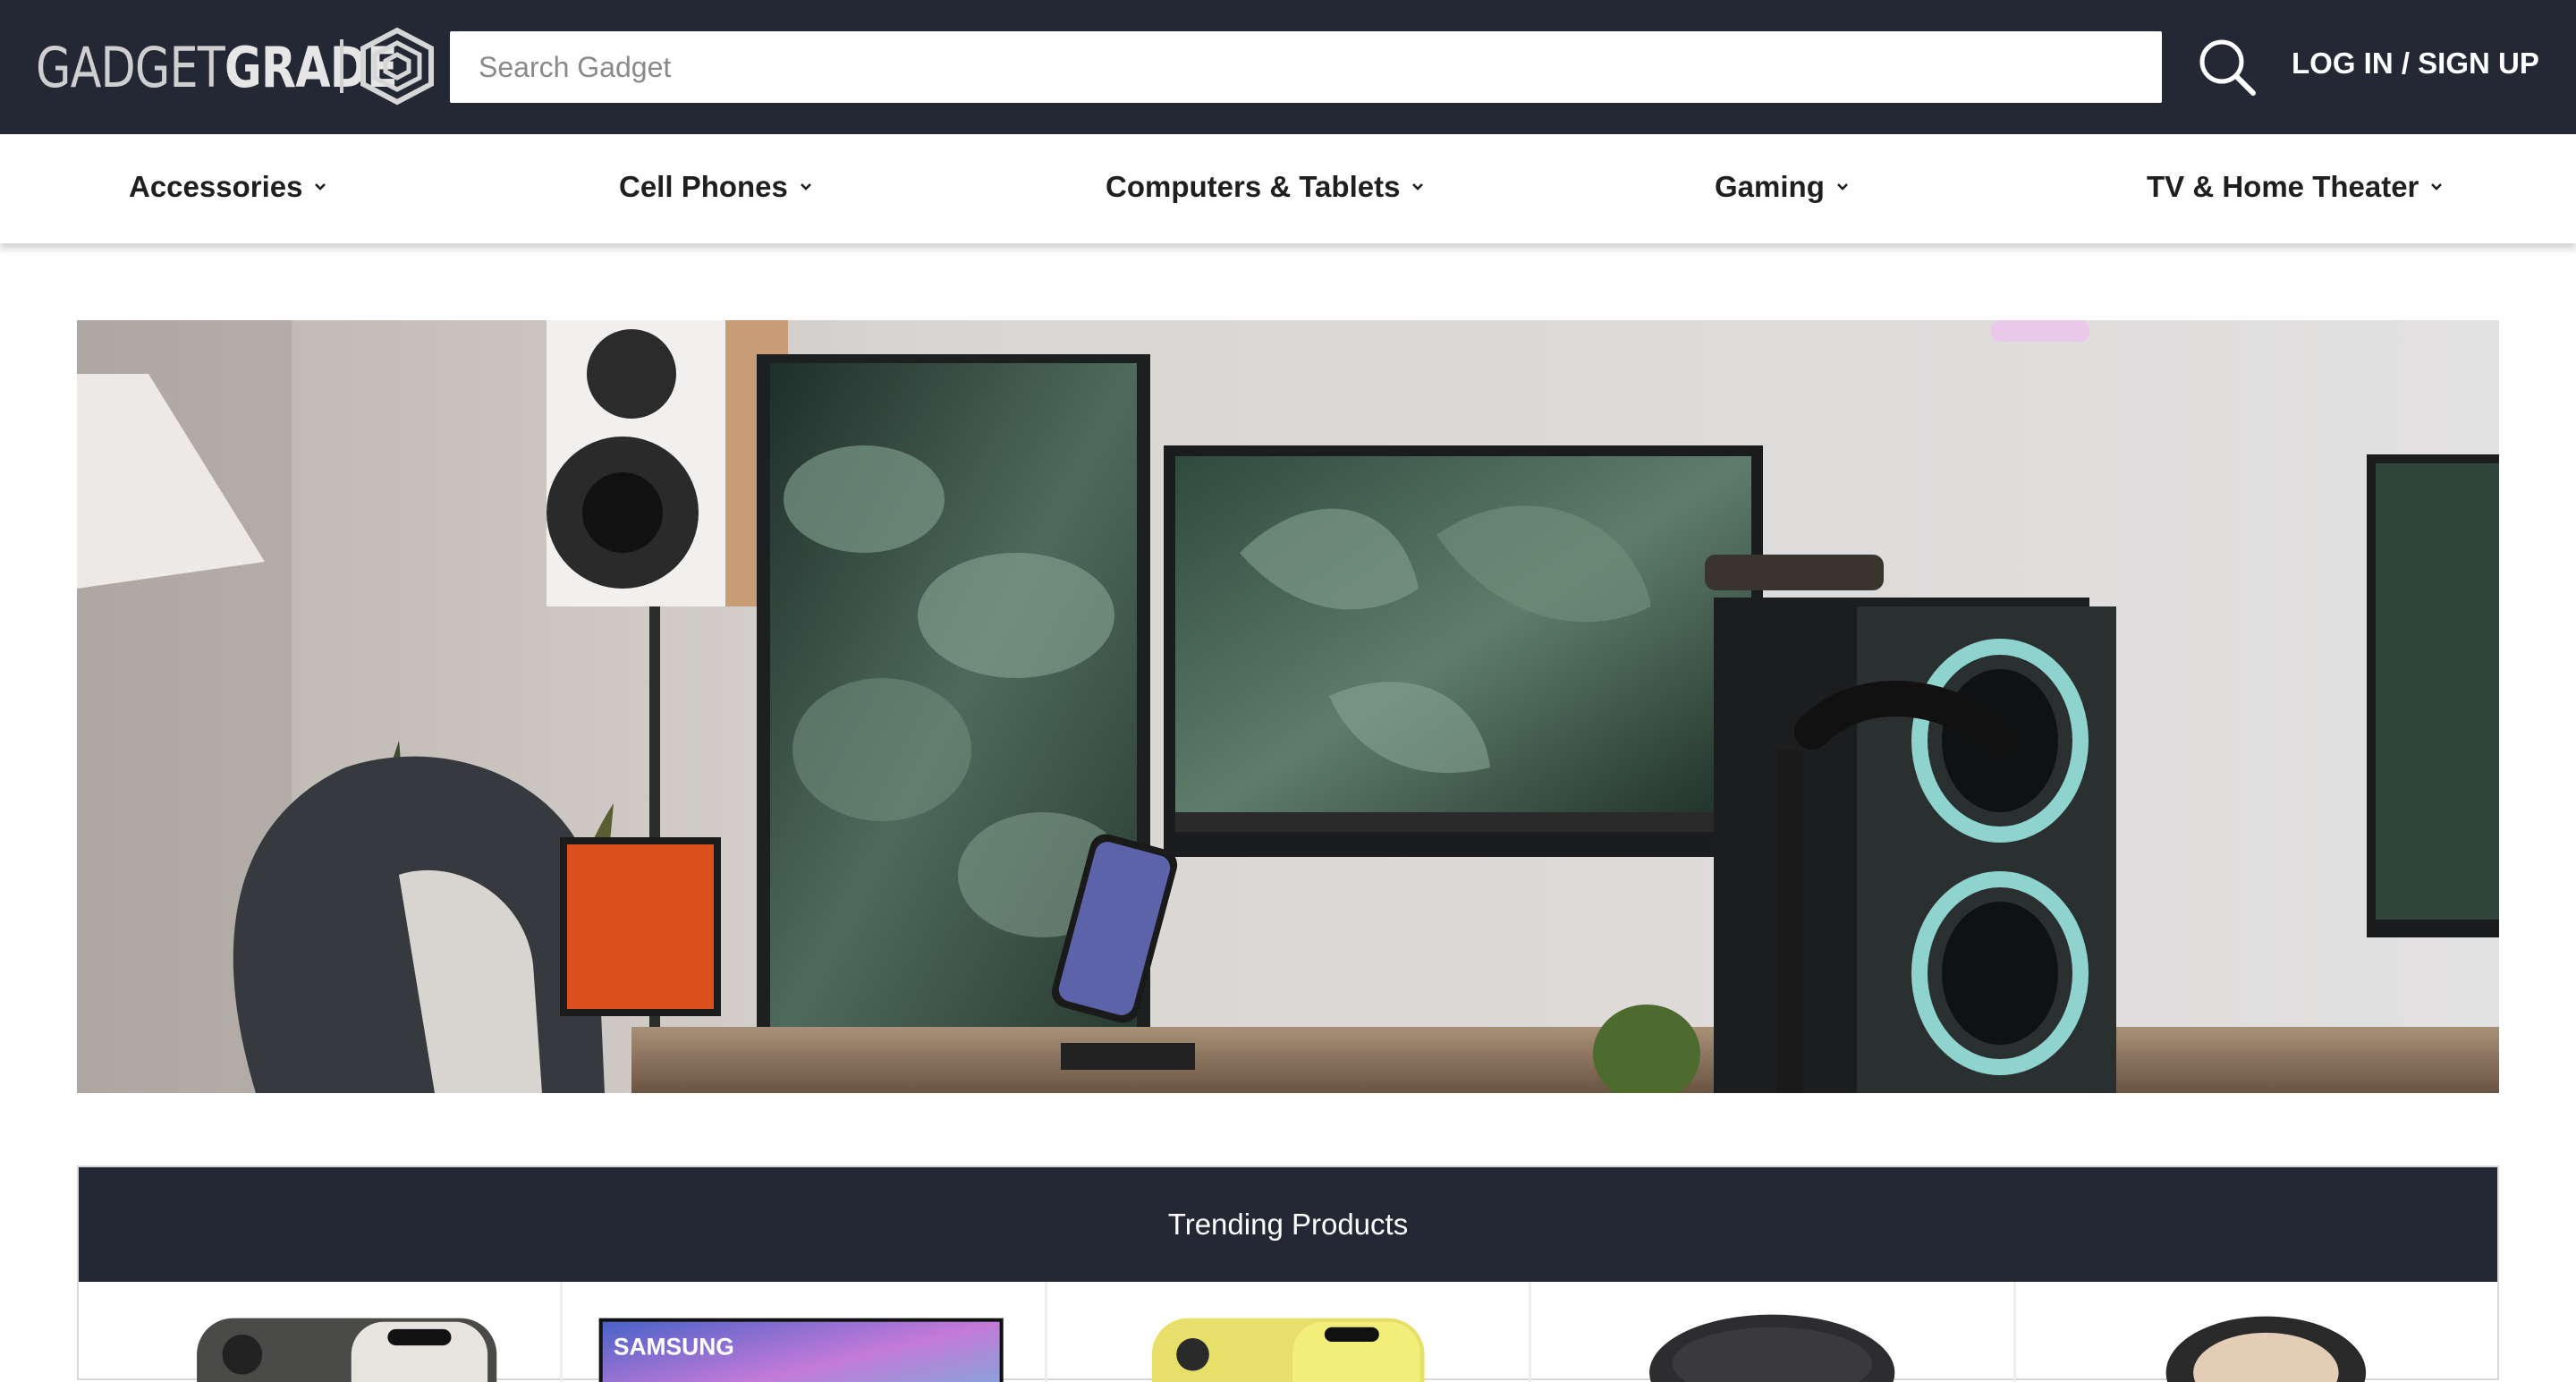  Describe the element at coordinates (397, 67) in the screenshot. I see `hexagon-logo-icon` at that location.